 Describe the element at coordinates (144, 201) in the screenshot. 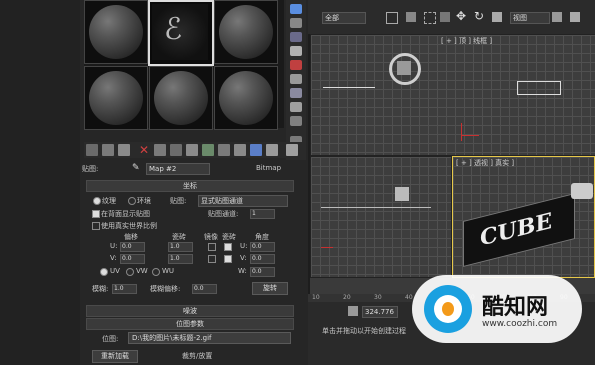

I see `environment-label: 环境` at that location.